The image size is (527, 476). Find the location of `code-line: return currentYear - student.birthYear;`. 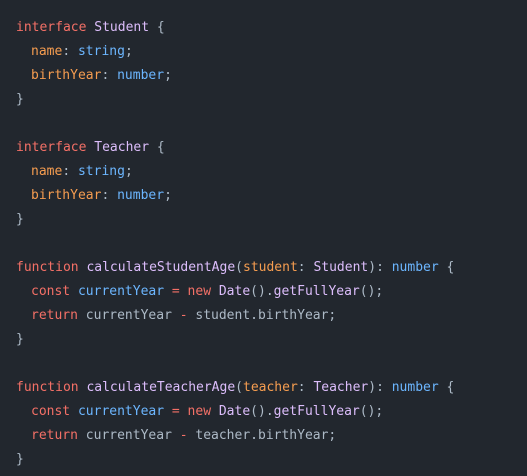

code-line: return currentYear - student.birthYear; is located at coordinates (184, 315).